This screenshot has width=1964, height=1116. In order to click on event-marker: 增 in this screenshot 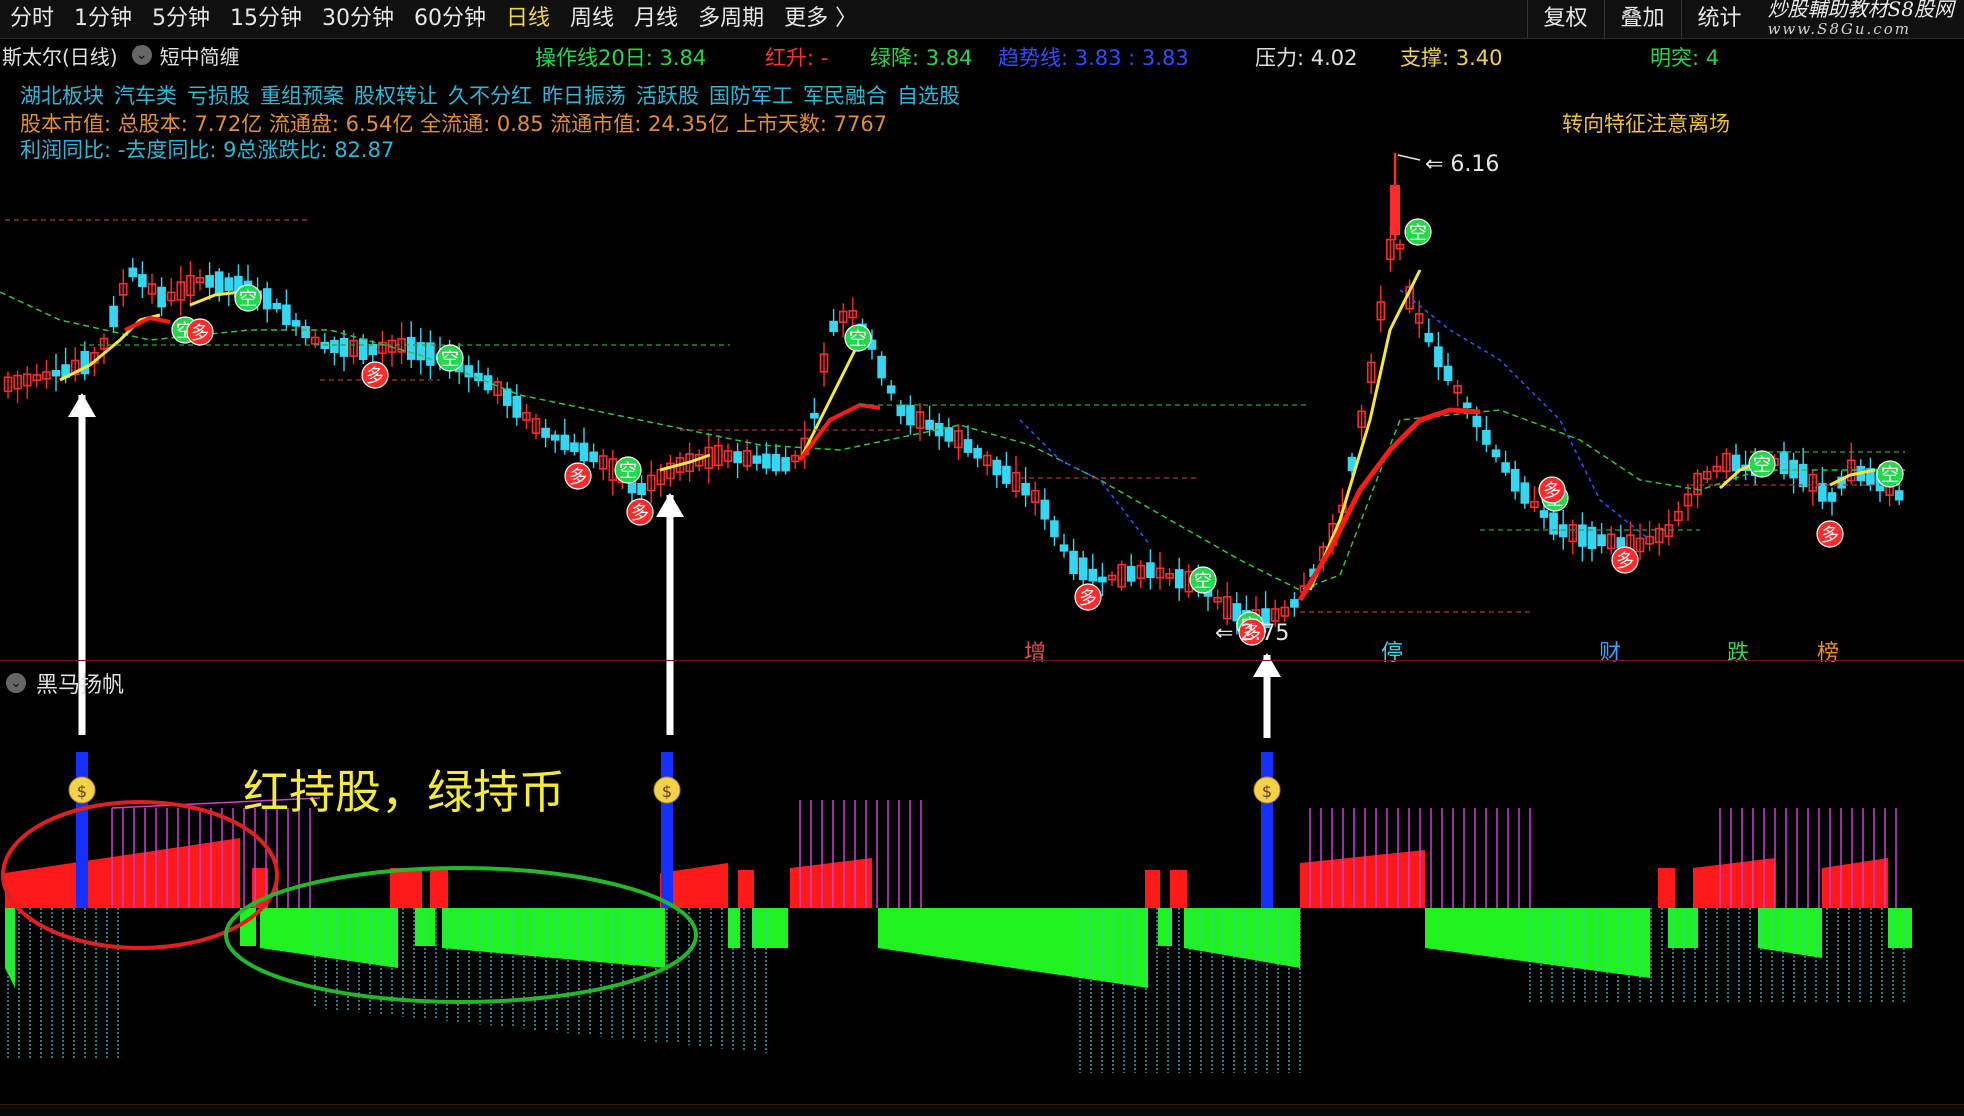, I will do `click(1035, 653)`.